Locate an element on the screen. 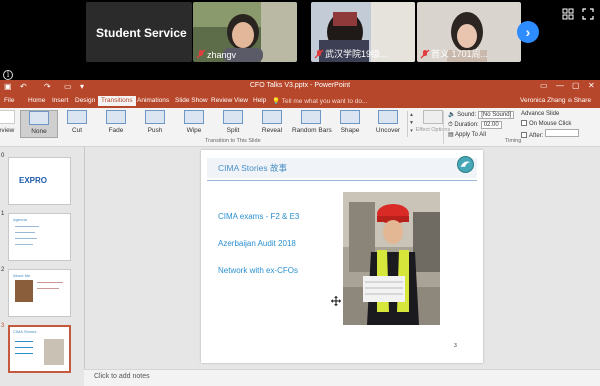  on-mouse-click-checkbox: On Mouse Click is located at coordinates (546, 123).